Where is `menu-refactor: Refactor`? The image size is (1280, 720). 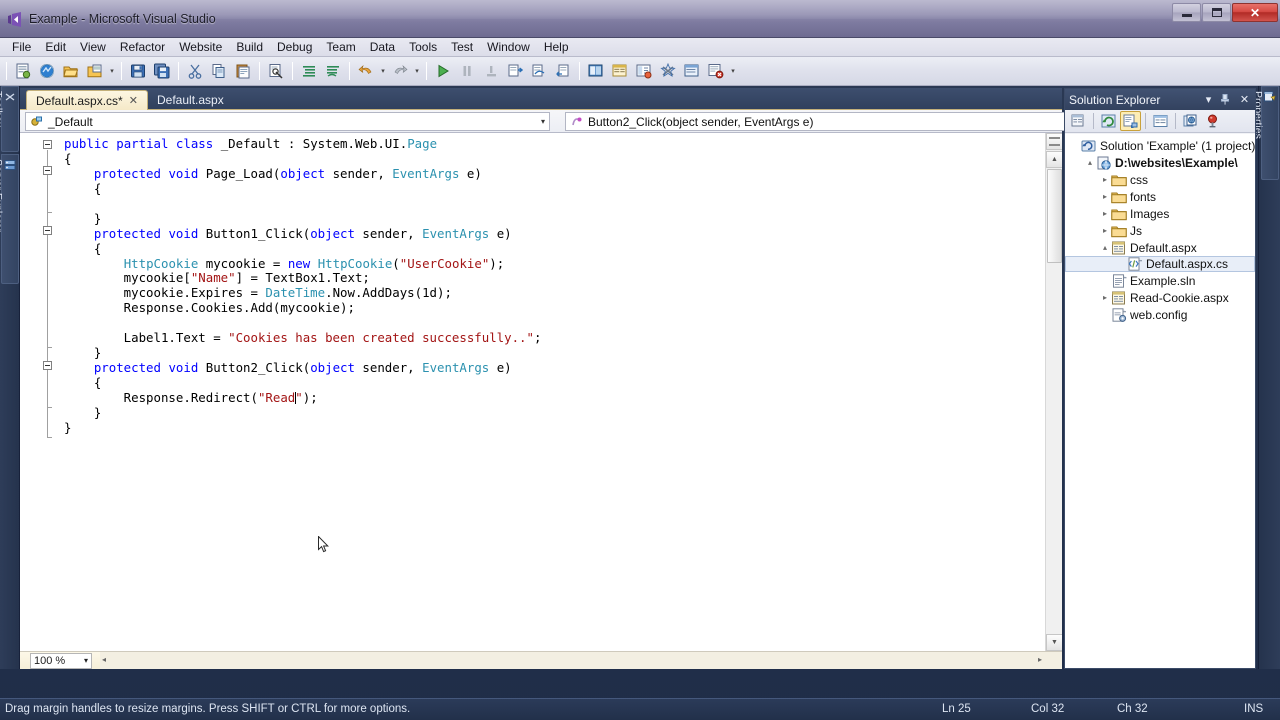
menu-refactor: Refactor is located at coordinates (142, 47).